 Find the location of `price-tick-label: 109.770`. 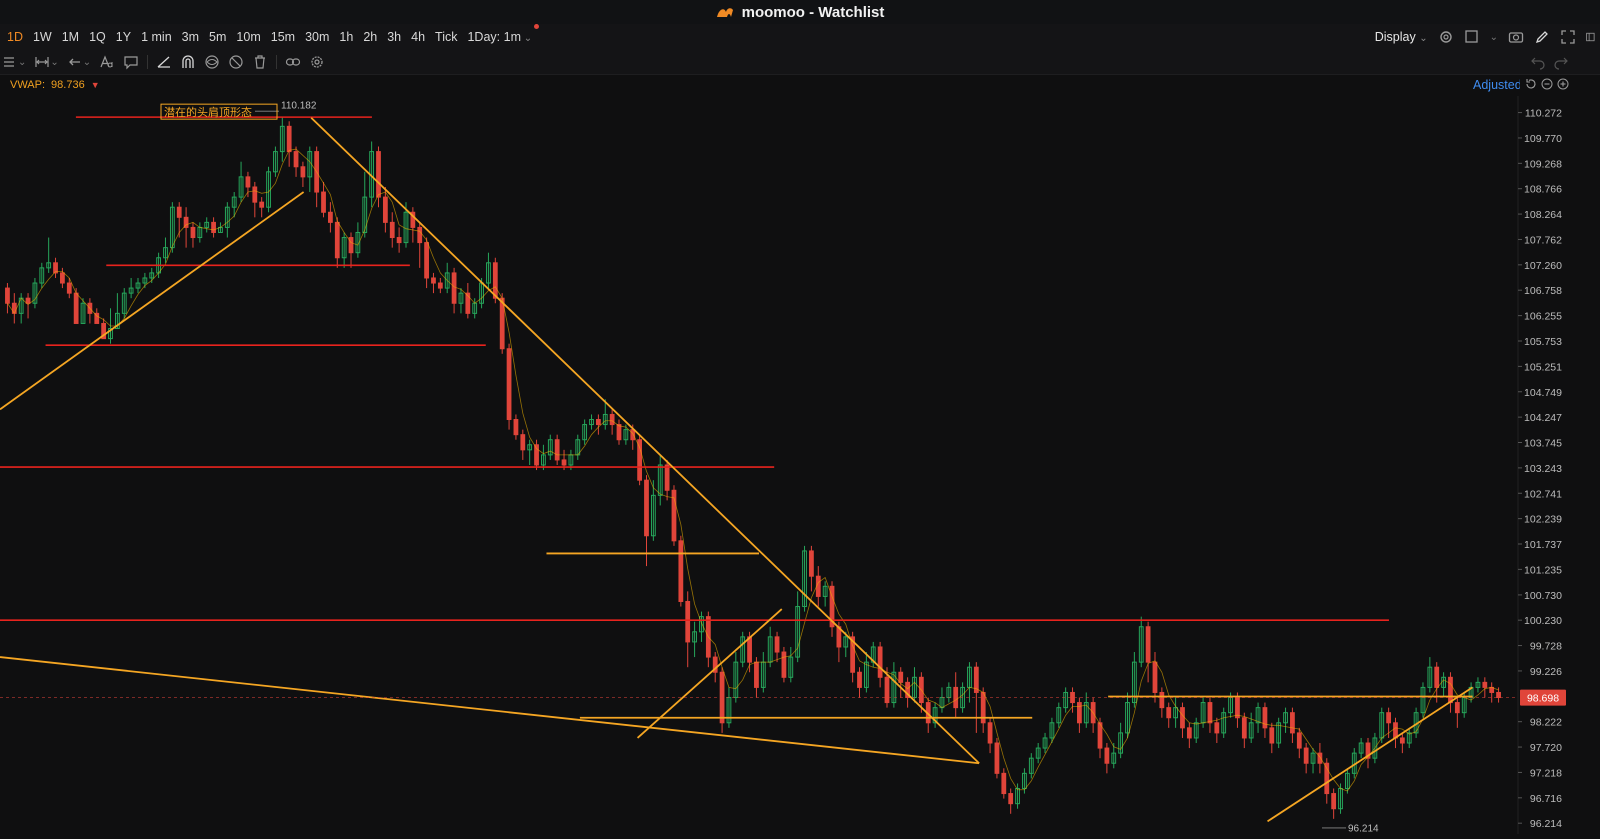

price-tick-label: 109.770 is located at coordinates (1543, 139).